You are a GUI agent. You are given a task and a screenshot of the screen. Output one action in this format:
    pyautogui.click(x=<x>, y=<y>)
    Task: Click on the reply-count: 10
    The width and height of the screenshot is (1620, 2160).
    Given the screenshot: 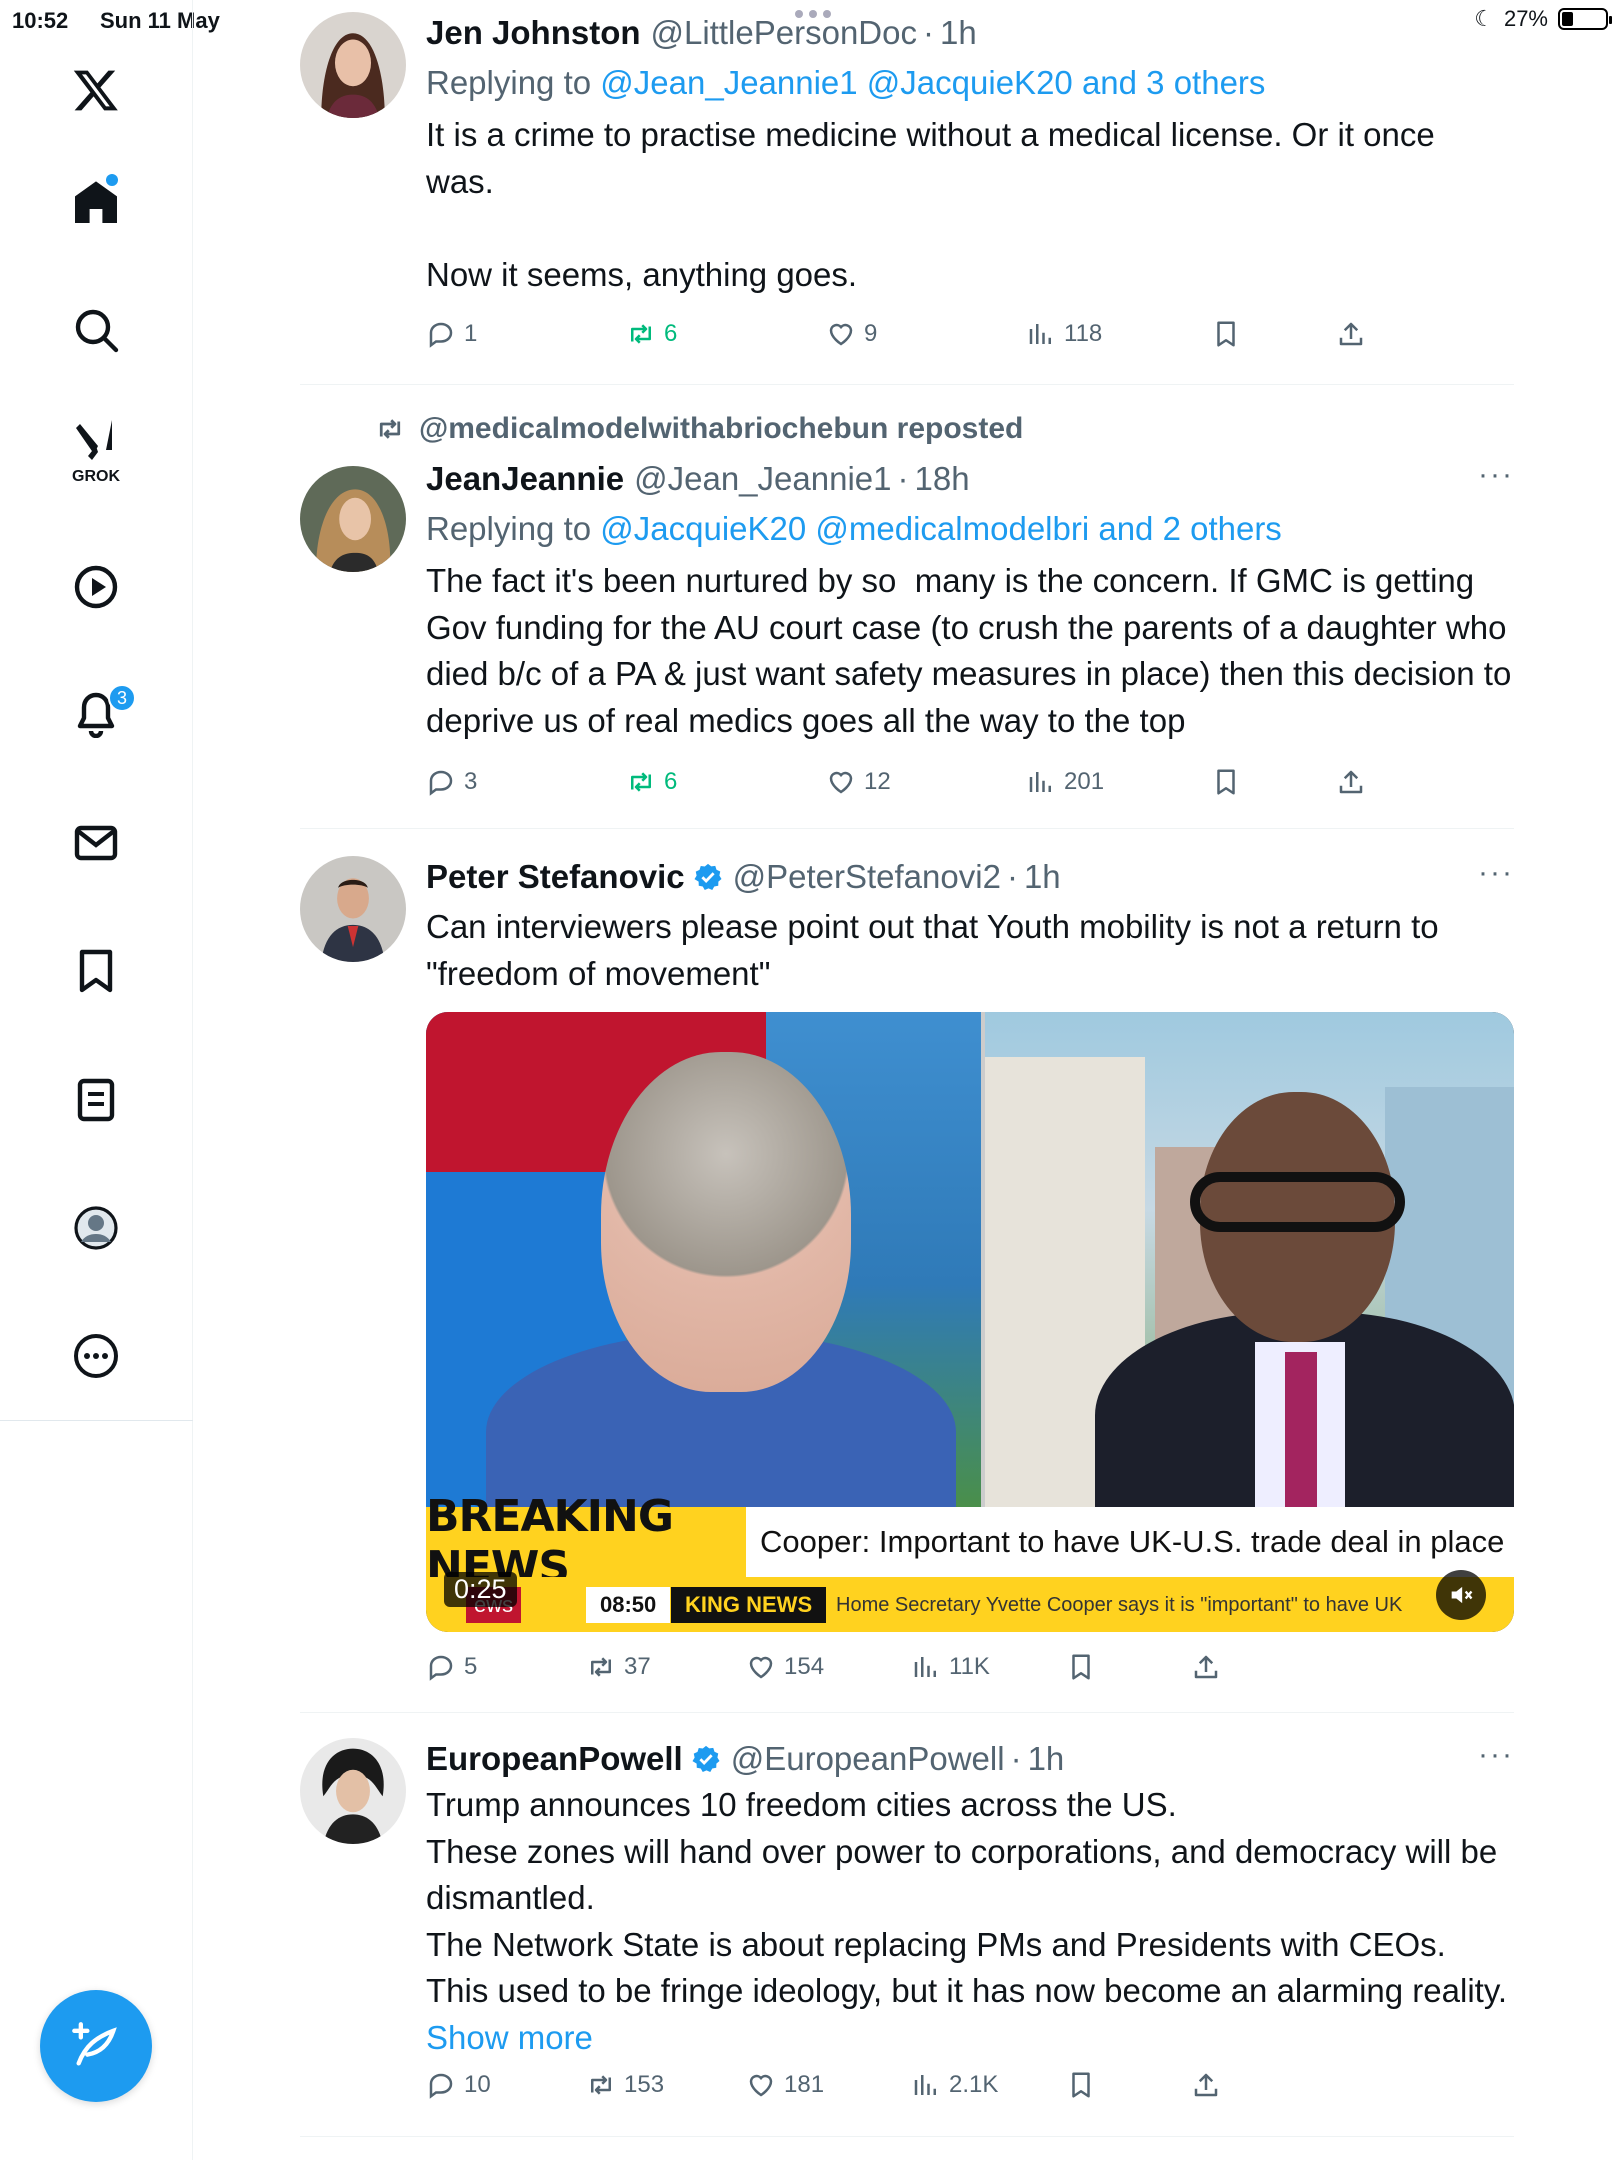 What is the action you would take?
    pyautogui.click(x=477, y=2084)
    